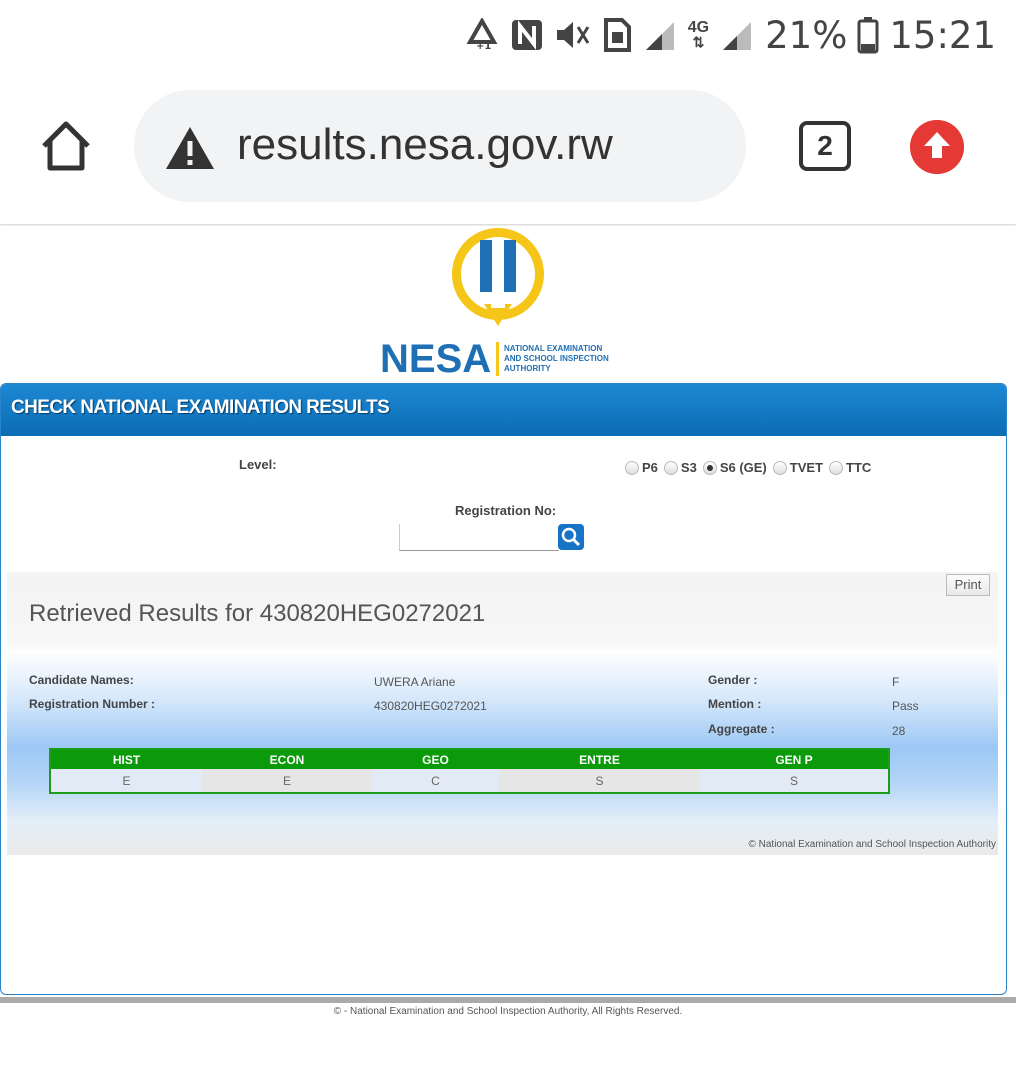 The image size is (1016, 1080). What do you see at coordinates (126, 759) in the screenshot?
I see `subject-header: HIST` at bounding box center [126, 759].